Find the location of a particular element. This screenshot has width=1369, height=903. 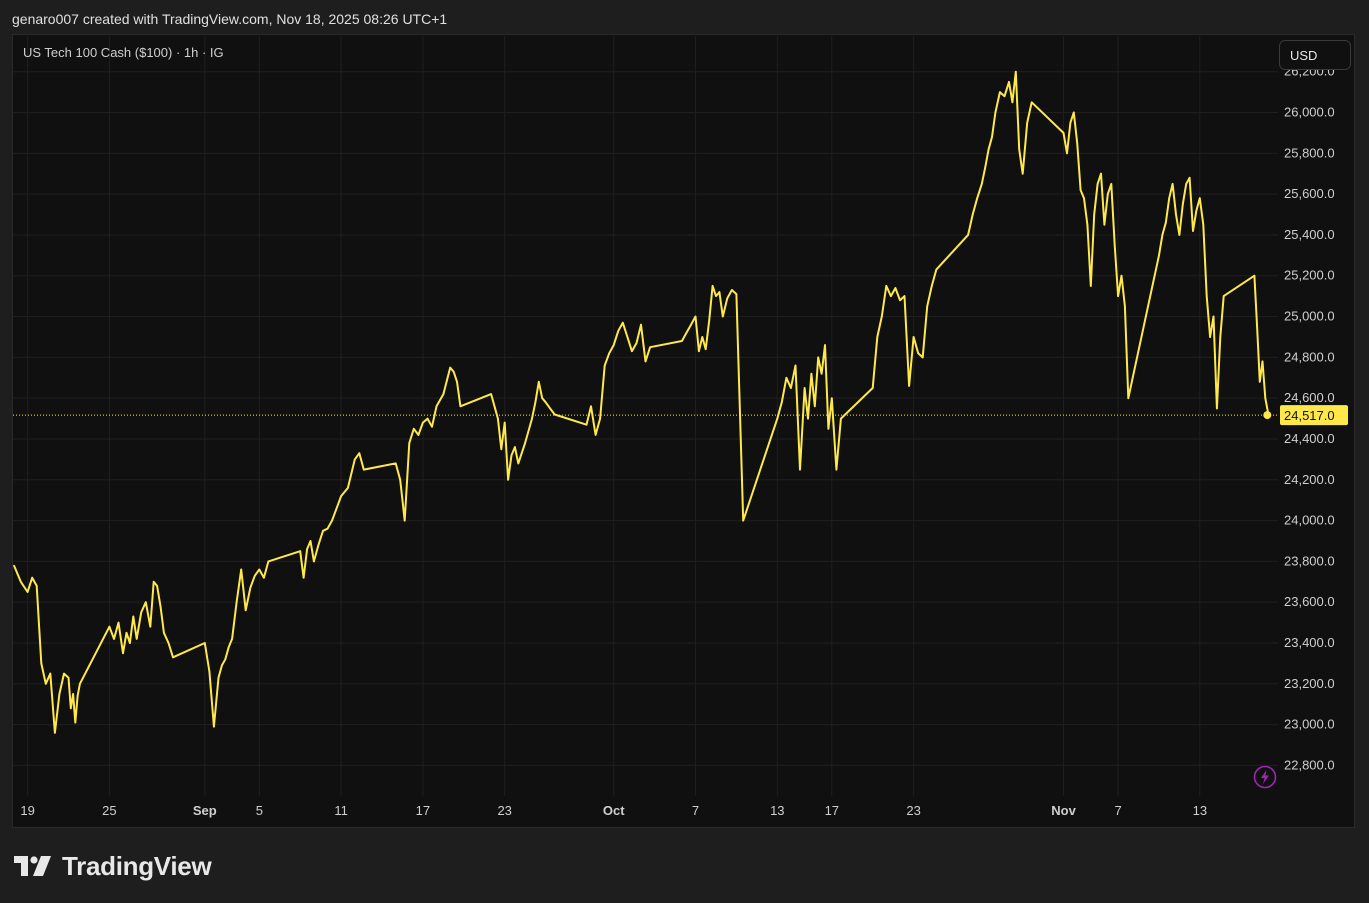

x-tick-label: Nov is located at coordinates (1063, 810).